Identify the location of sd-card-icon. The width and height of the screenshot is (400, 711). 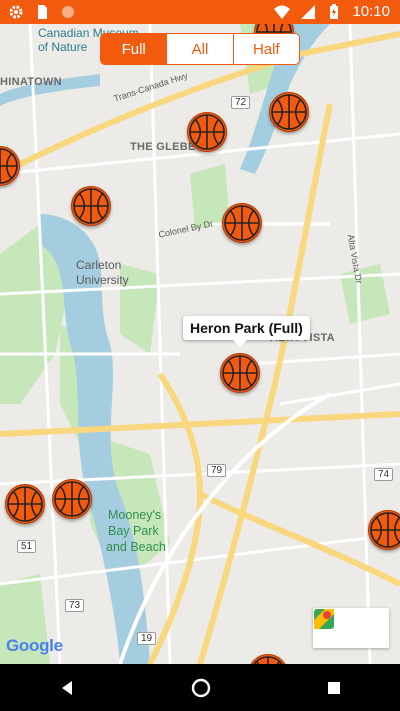
(42, 12).